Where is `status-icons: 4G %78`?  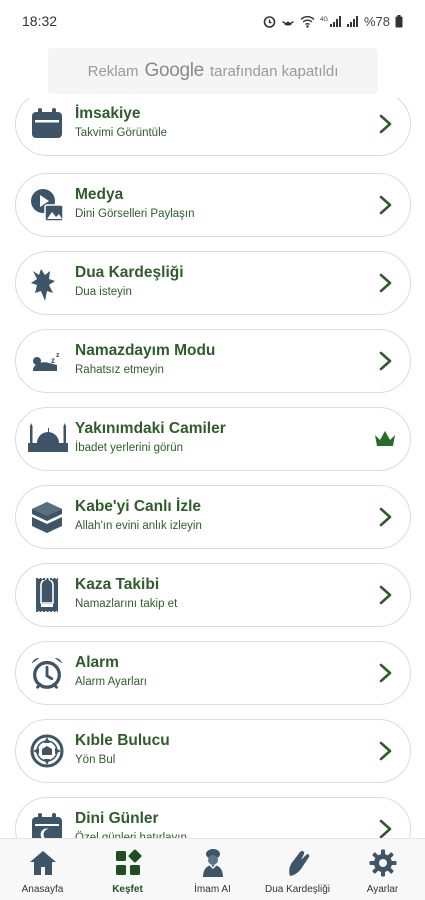
status-icons: 4G %78 is located at coordinates (333, 21).